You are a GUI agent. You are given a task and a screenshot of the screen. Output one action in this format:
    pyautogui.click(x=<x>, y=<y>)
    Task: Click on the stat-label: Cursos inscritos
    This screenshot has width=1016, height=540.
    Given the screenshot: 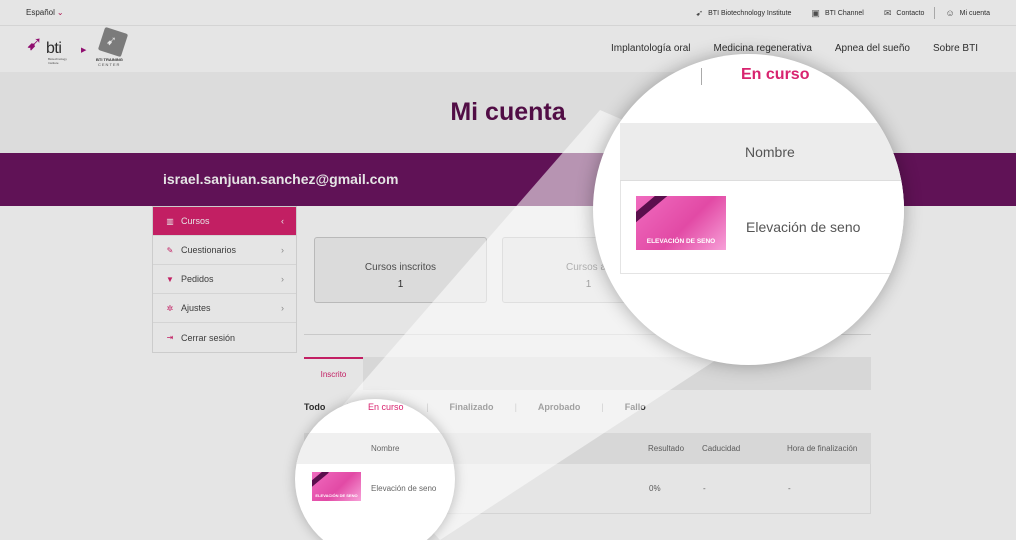 What is the action you would take?
    pyautogui.click(x=400, y=267)
    